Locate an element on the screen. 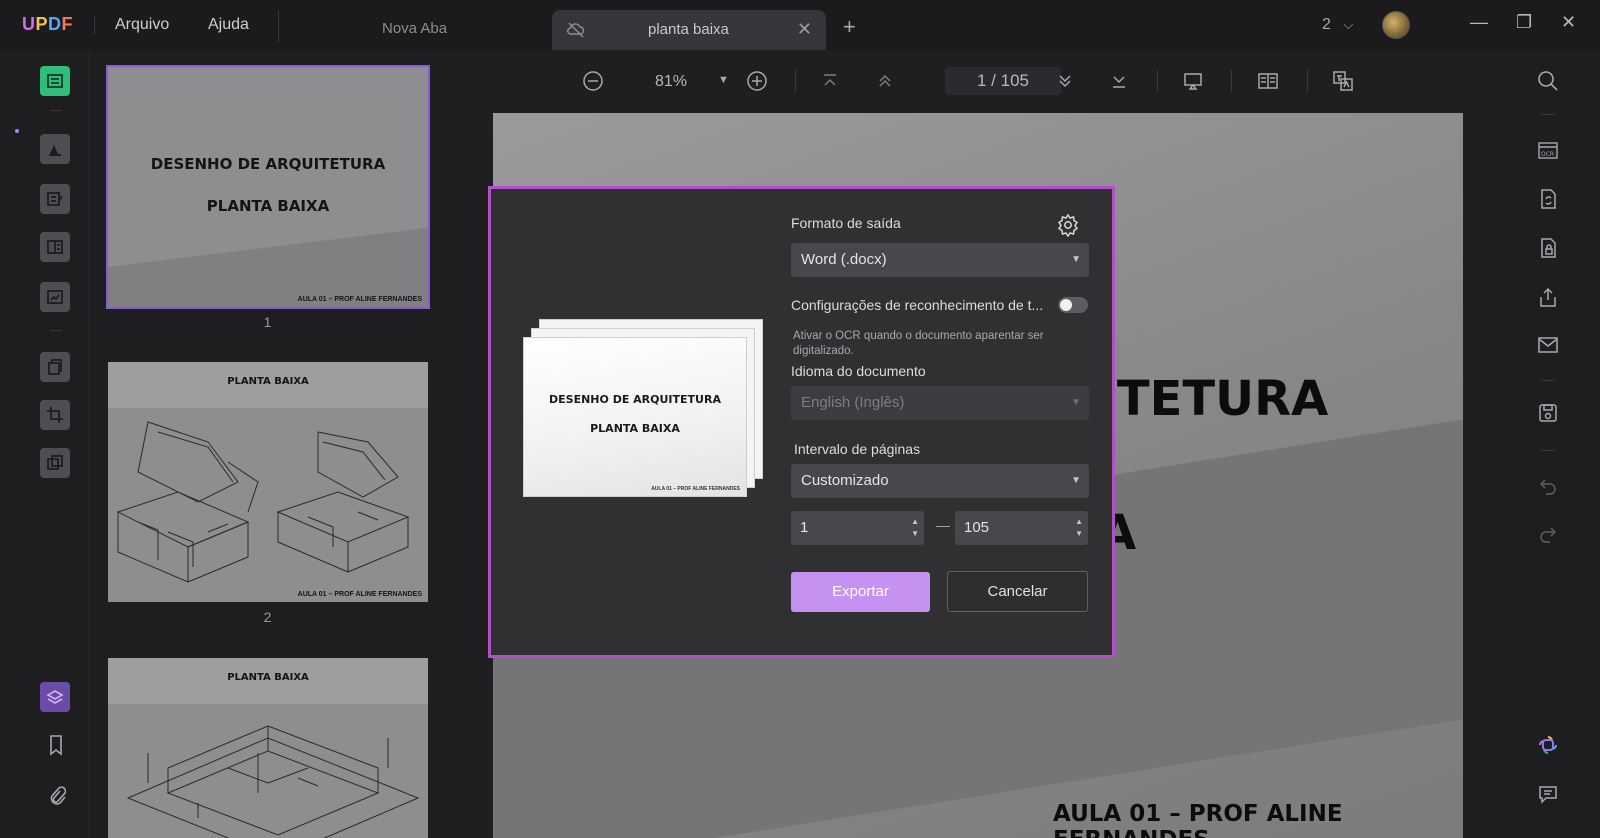  output-format-select: Word (.docx) ▼ is located at coordinates (940, 260).